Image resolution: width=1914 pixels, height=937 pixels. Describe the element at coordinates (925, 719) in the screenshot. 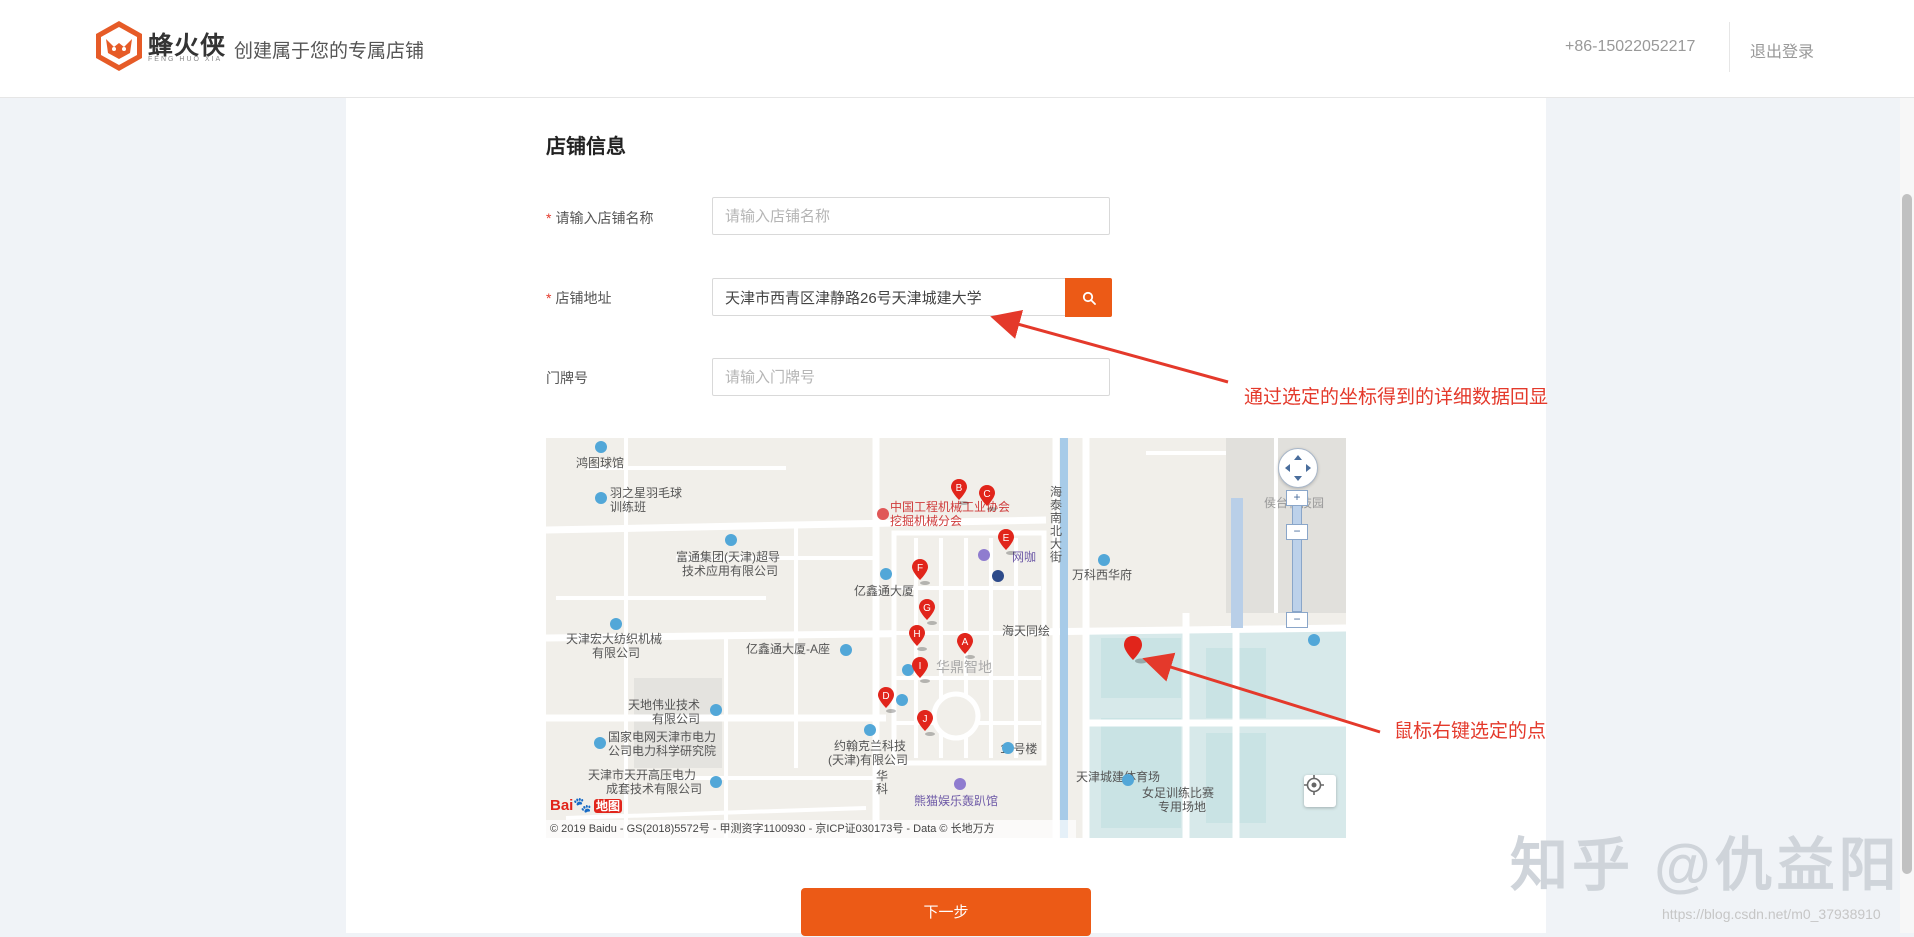

I see `svg-text: J` at that location.